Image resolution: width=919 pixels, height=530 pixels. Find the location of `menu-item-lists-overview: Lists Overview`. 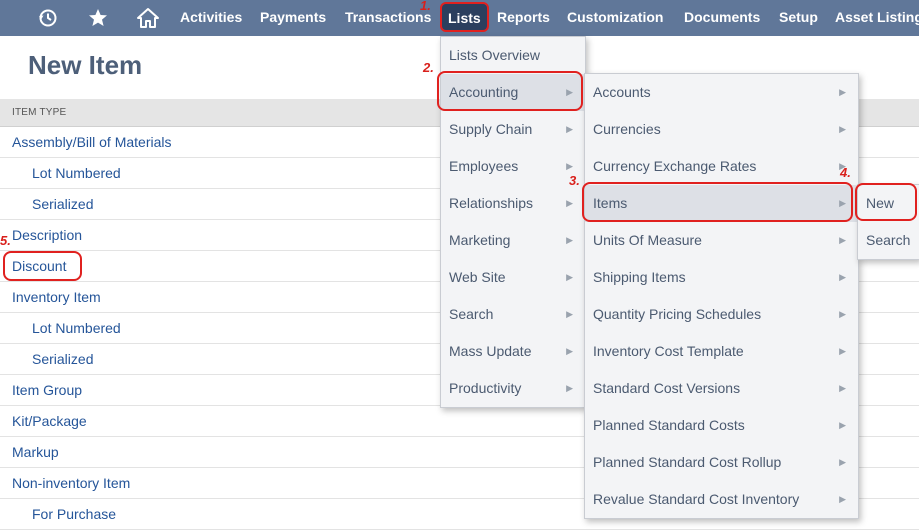

menu-item-lists-overview: Lists Overview is located at coordinates (513, 55).